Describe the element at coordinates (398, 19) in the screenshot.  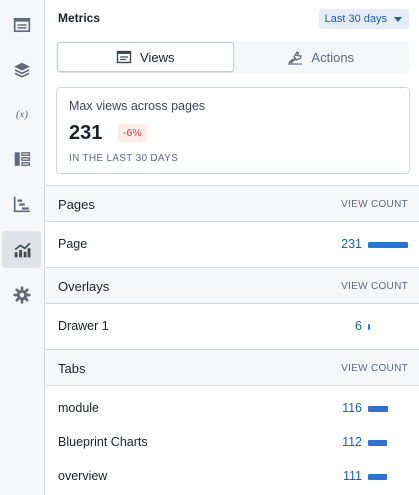
I see `caret-down-icon` at that location.